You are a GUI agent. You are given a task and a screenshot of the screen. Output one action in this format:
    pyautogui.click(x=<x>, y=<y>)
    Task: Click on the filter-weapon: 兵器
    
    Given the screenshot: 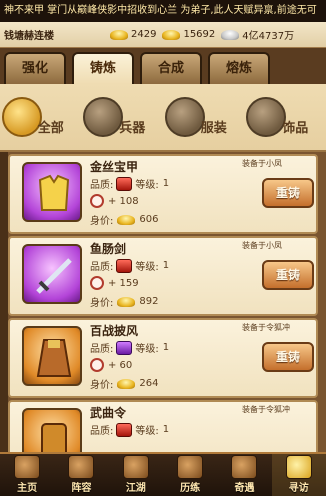 What is the action you would take?
    pyautogui.click(x=122, y=117)
    